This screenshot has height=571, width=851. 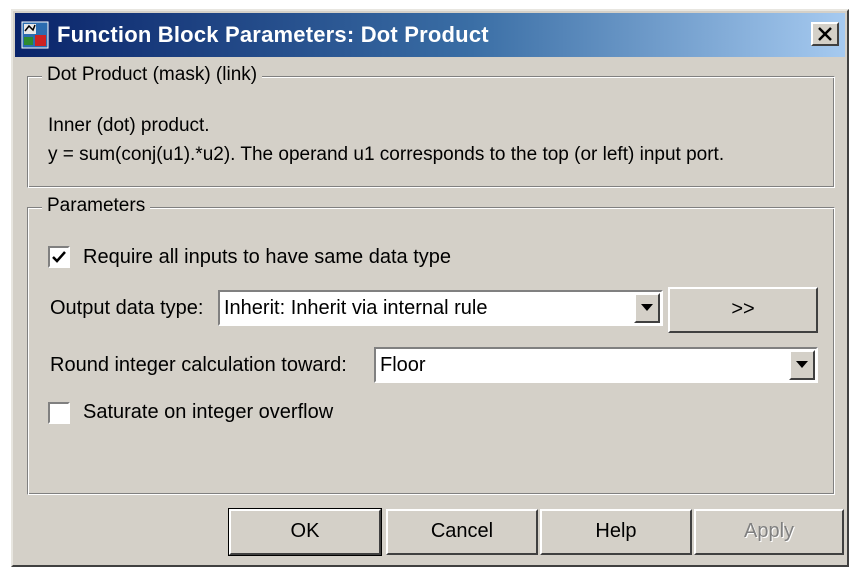 I want to click on checkmark-icon, so click(x=59, y=257).